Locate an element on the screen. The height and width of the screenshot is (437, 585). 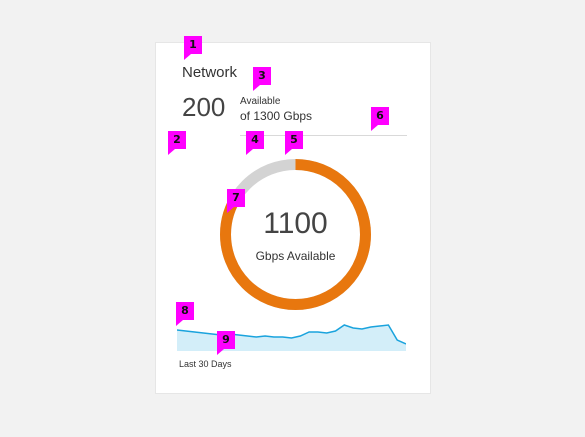
donut-value: 1100 is located at coordinates (295, 223).